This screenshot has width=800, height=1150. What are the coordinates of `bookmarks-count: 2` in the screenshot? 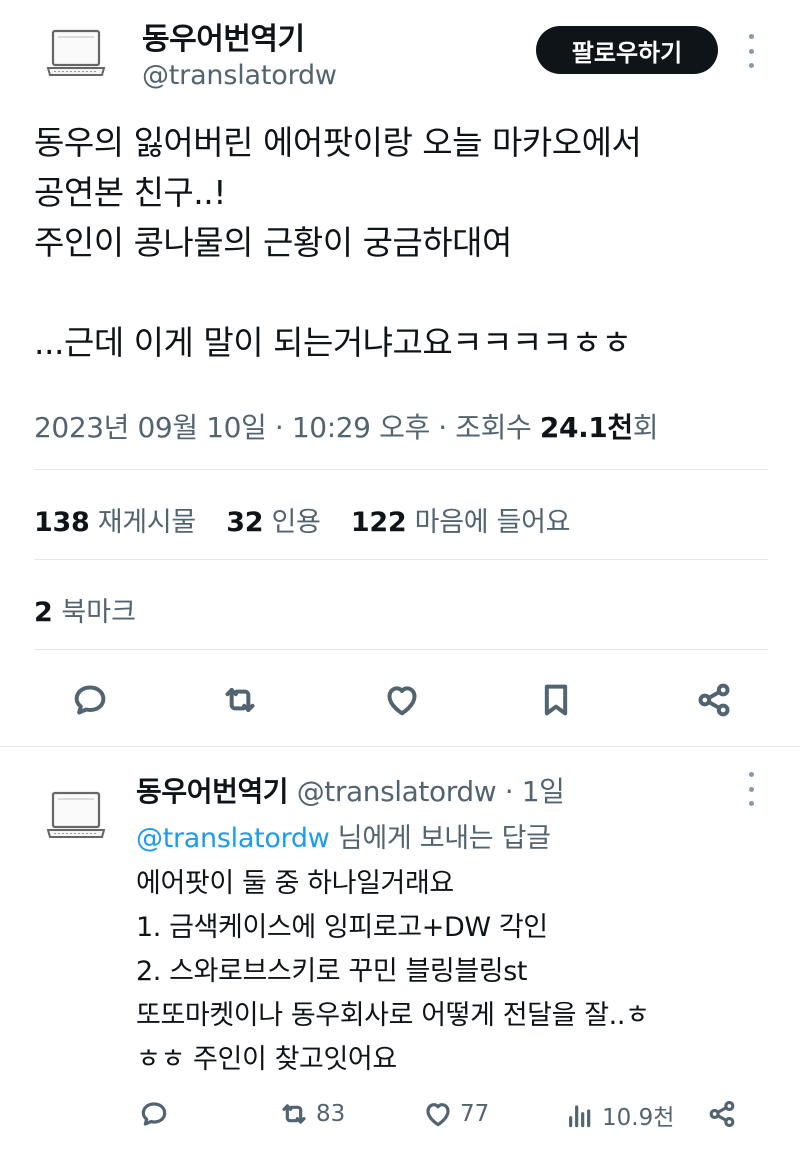 It's located at (43, 612).